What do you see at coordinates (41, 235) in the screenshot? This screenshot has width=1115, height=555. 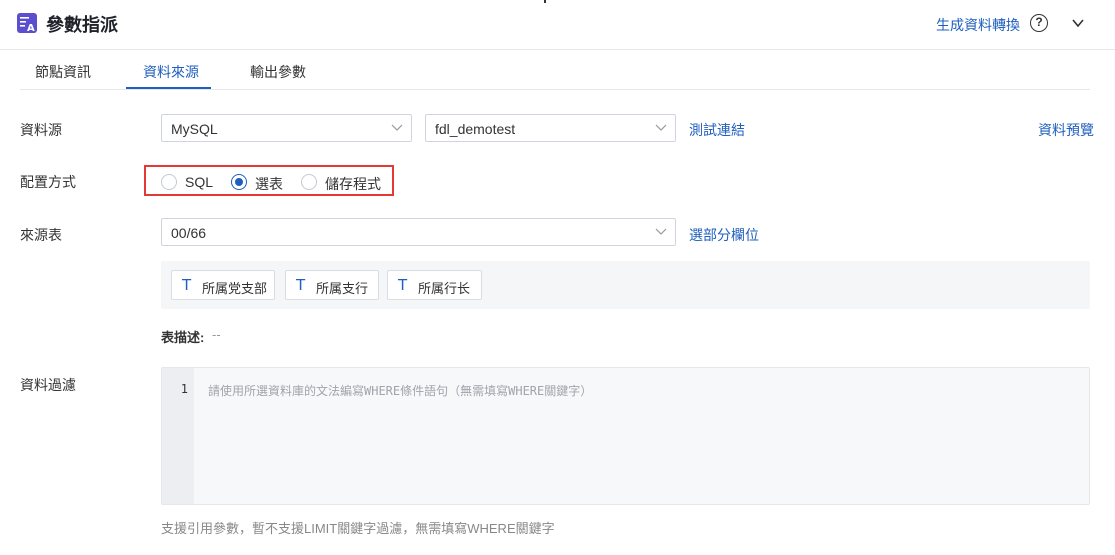 I see `source-table-label: 來源表` at bounding box center [41, 235].